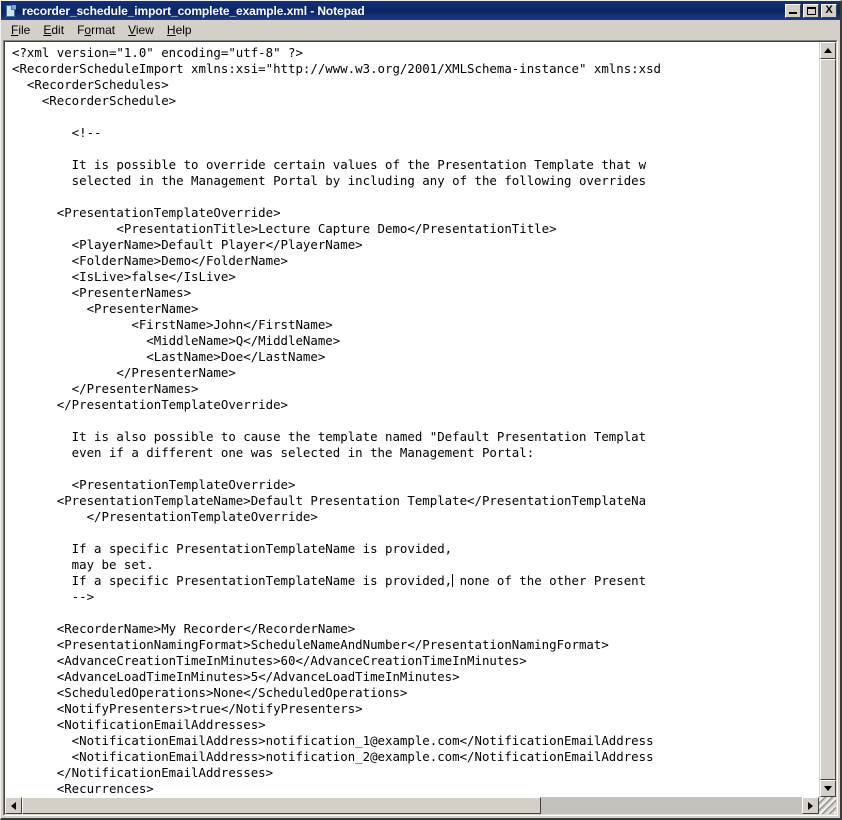  What do you see at coordinates (24, 30) in the screenshot?
I see `menu-item-file-rest: ile` at bounding box center [24, 30].